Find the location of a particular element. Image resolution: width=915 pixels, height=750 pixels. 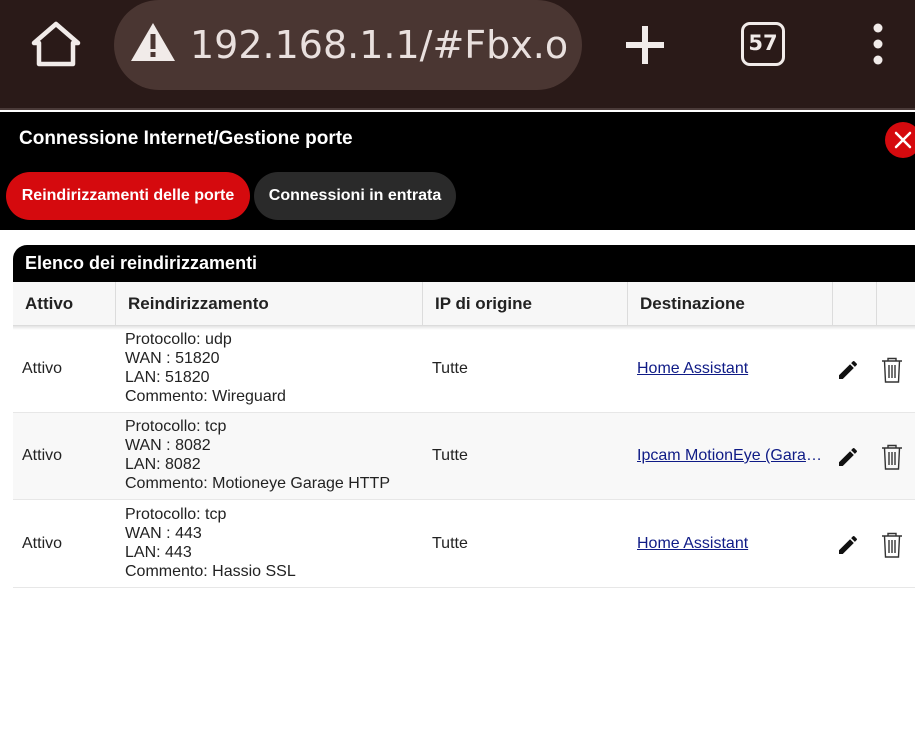

tab-incoming-connections: Connessioni in entrata is located at coordinates (355, 196).